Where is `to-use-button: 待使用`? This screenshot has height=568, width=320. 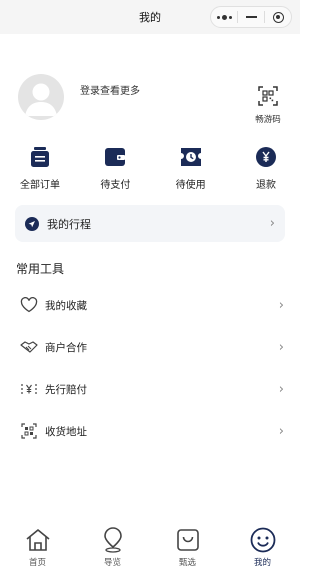 to-use-button: 待使用 is located at coordinates (191, 168).